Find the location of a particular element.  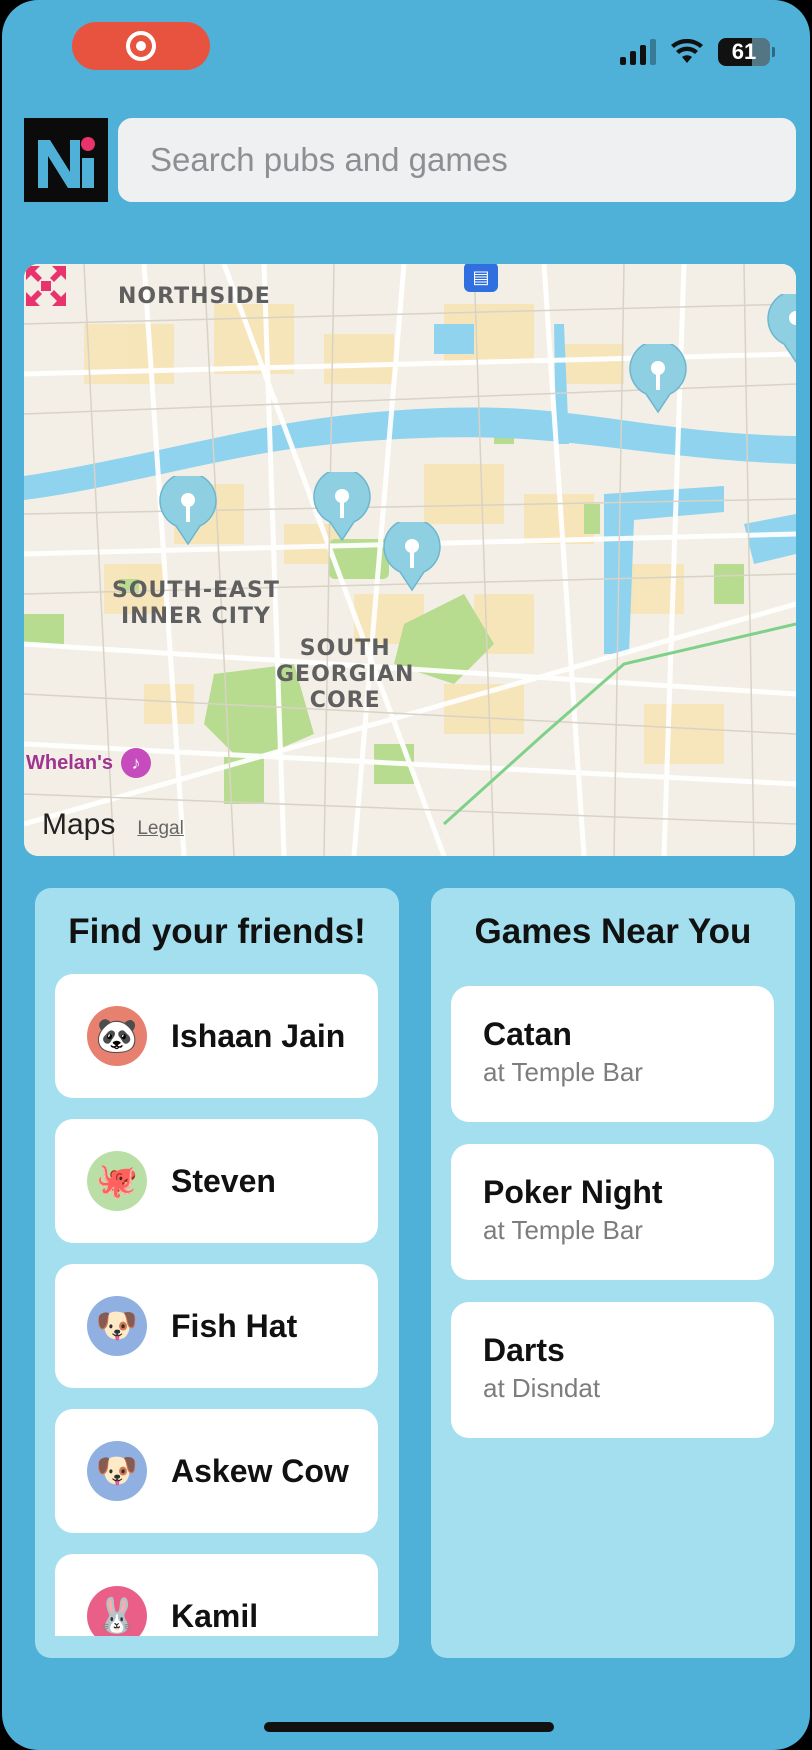

search-bar is located at coordinates (457, 160).